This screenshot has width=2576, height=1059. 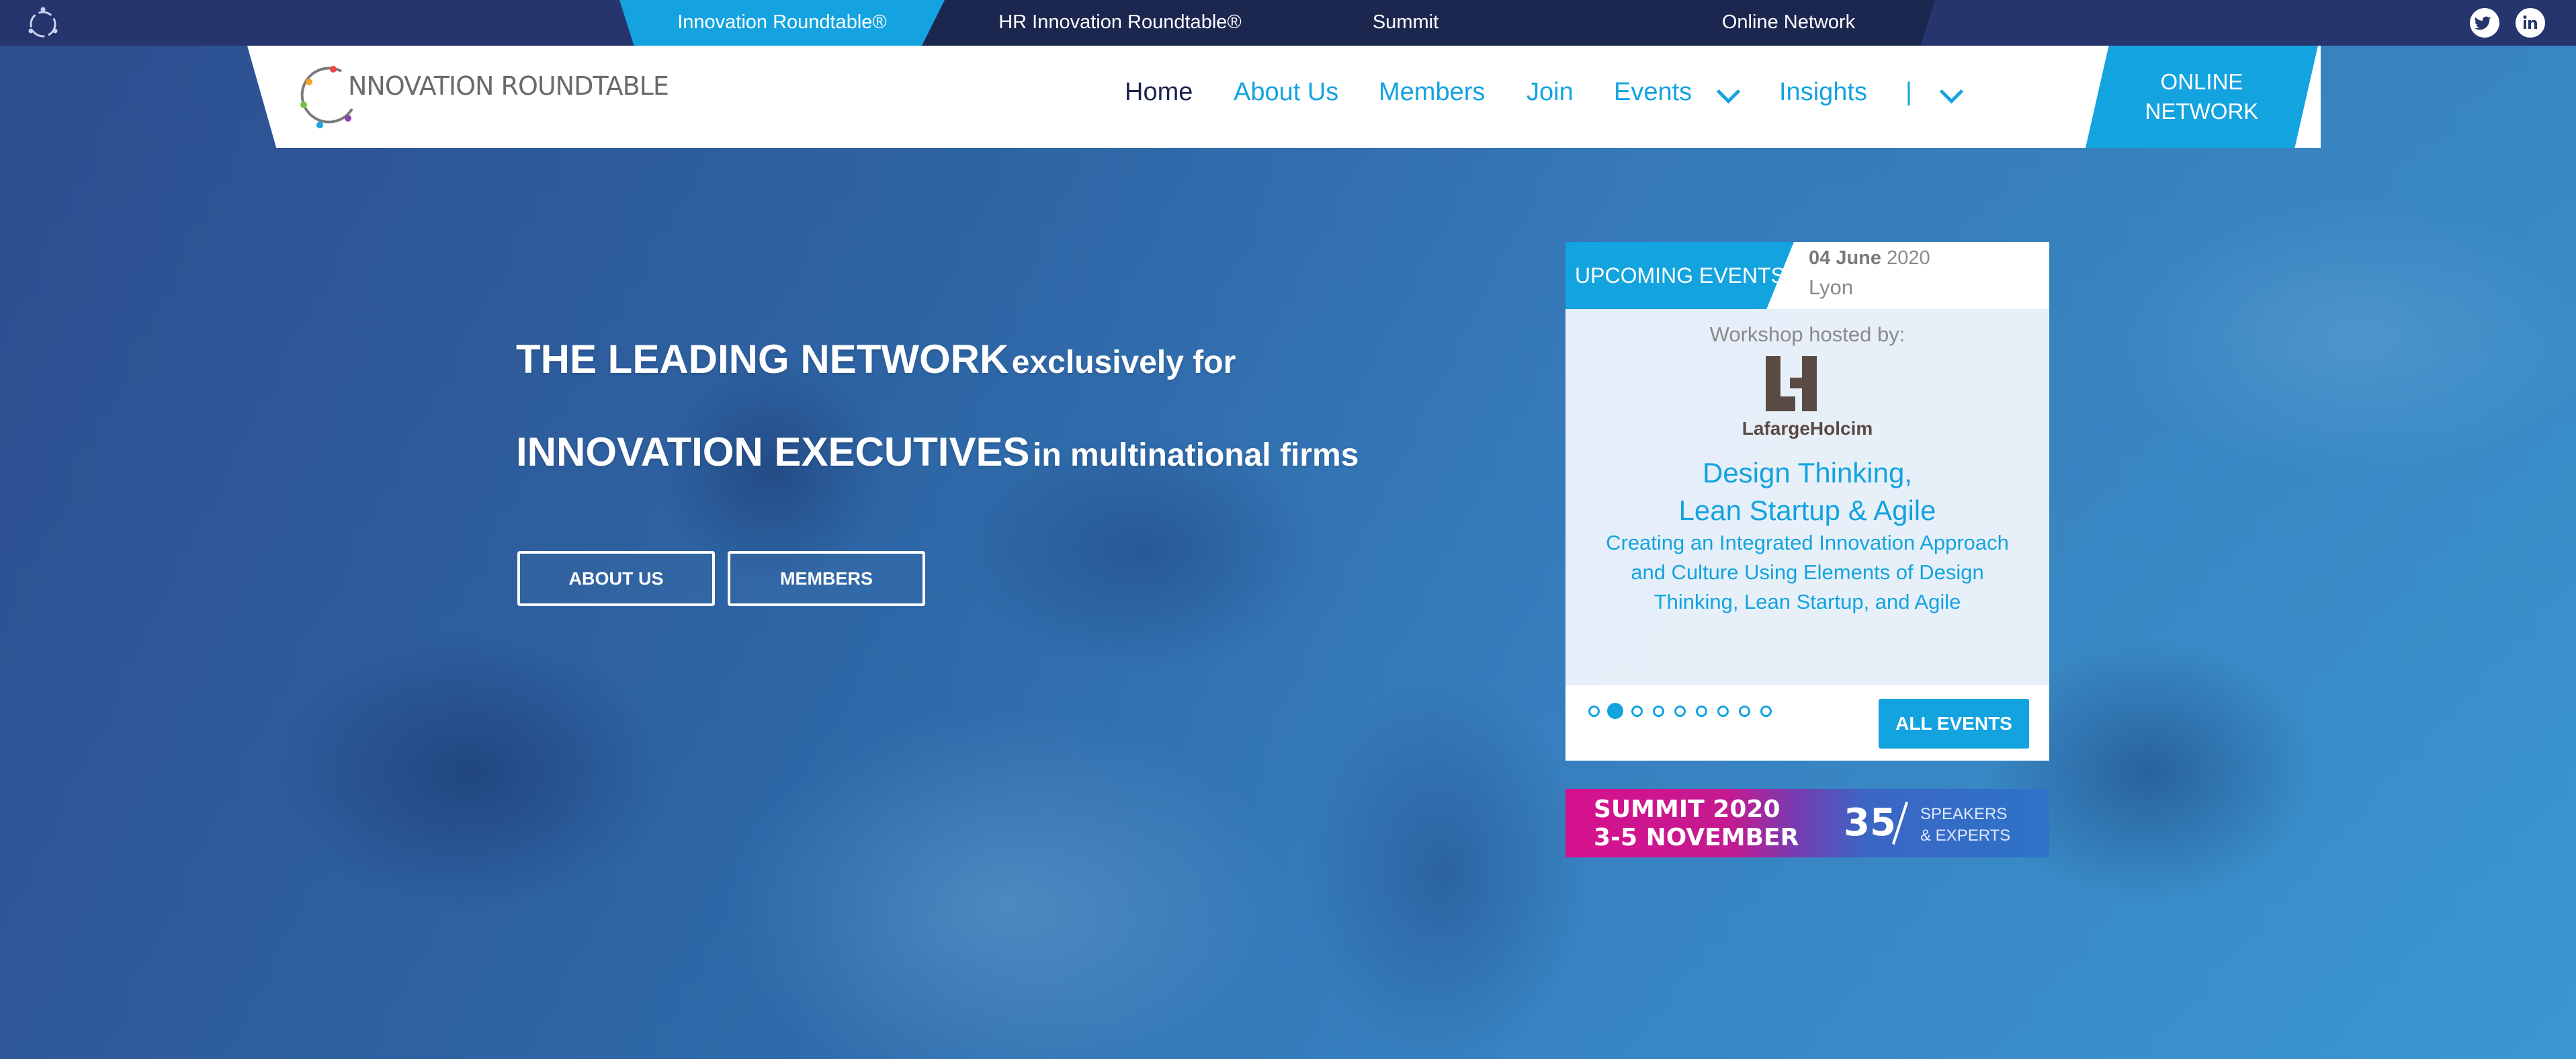 What do you see at coordinates (1405, 23) in the screenshot?
I see `tab-summit: Summit` at bounding box center [1405, 23].